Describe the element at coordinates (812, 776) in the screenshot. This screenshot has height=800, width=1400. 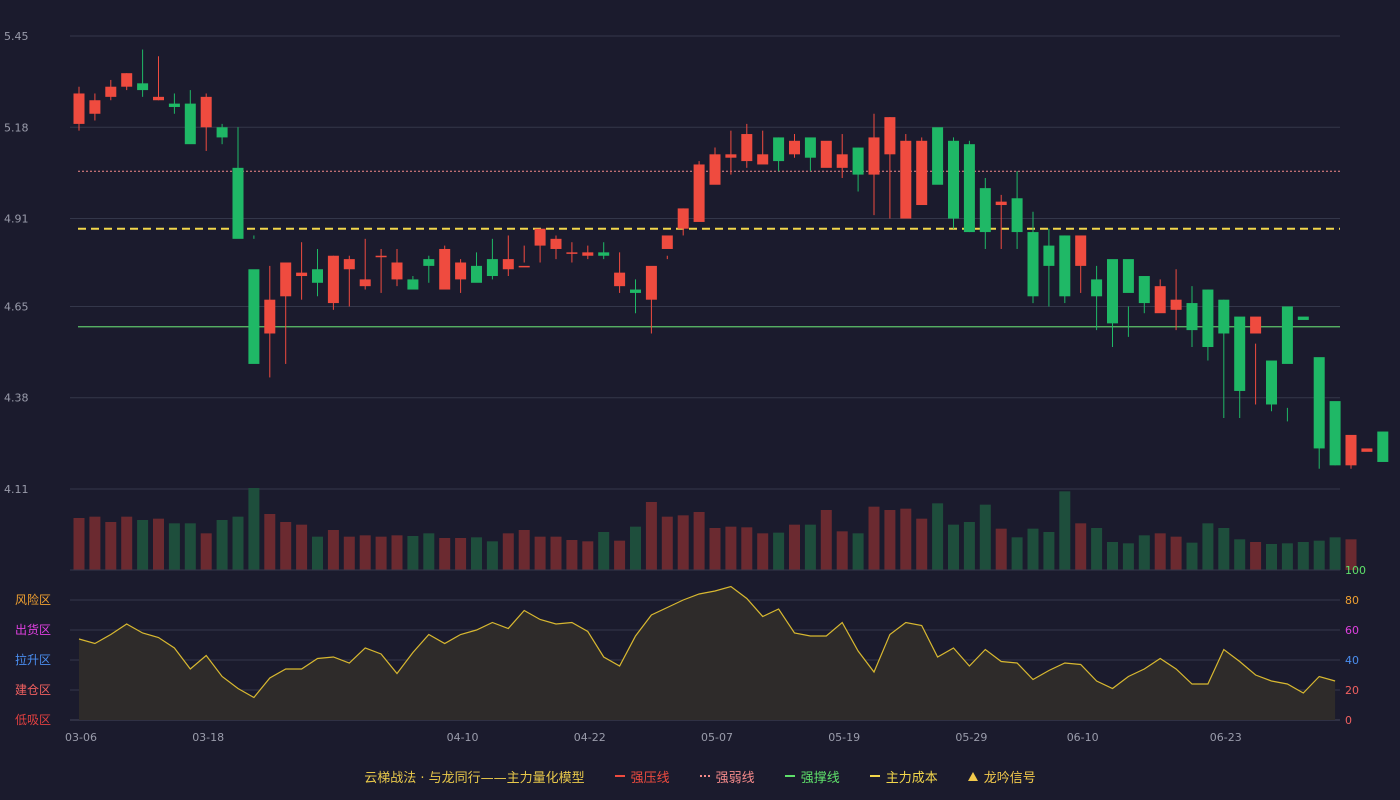
I see `legend-item-support: 强撑线` at that location.